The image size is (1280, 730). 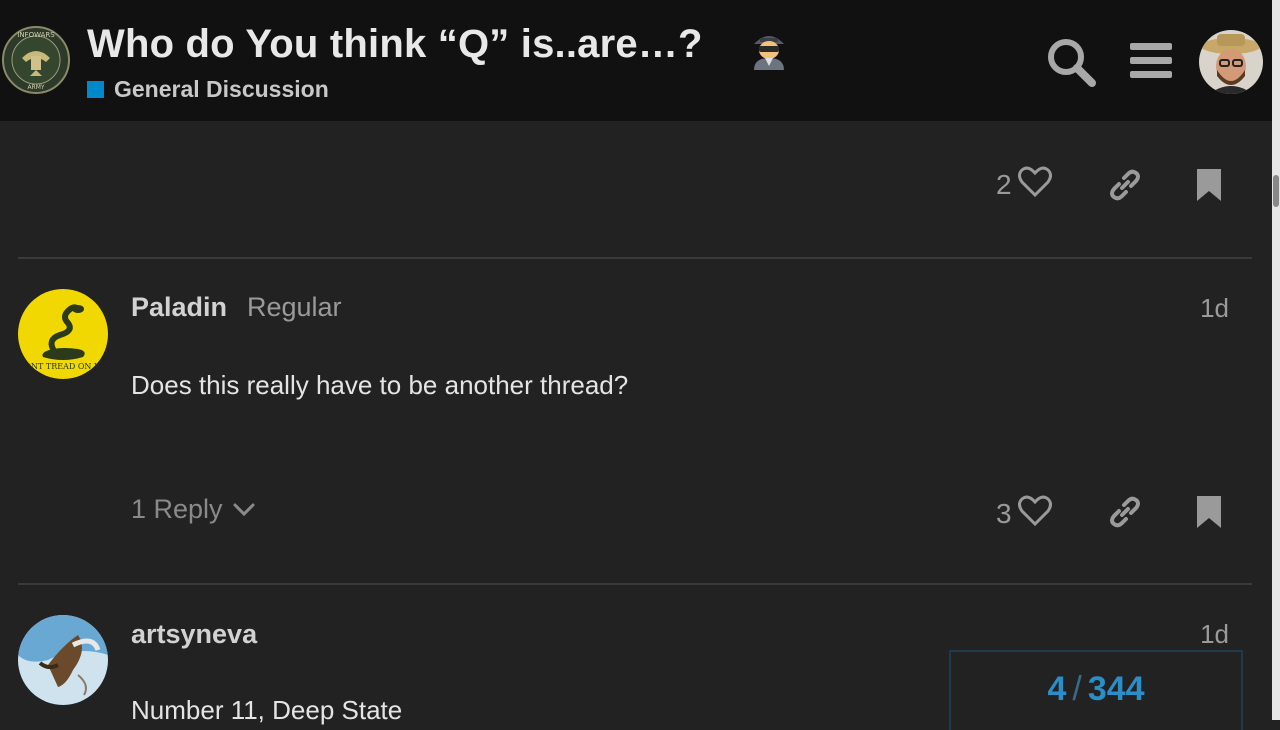 What do you see at coordinates (395, 44) in the screenshot?
I see `topic-title: Who do You think “Q” is..are…?` at bounding box center [395, 44].